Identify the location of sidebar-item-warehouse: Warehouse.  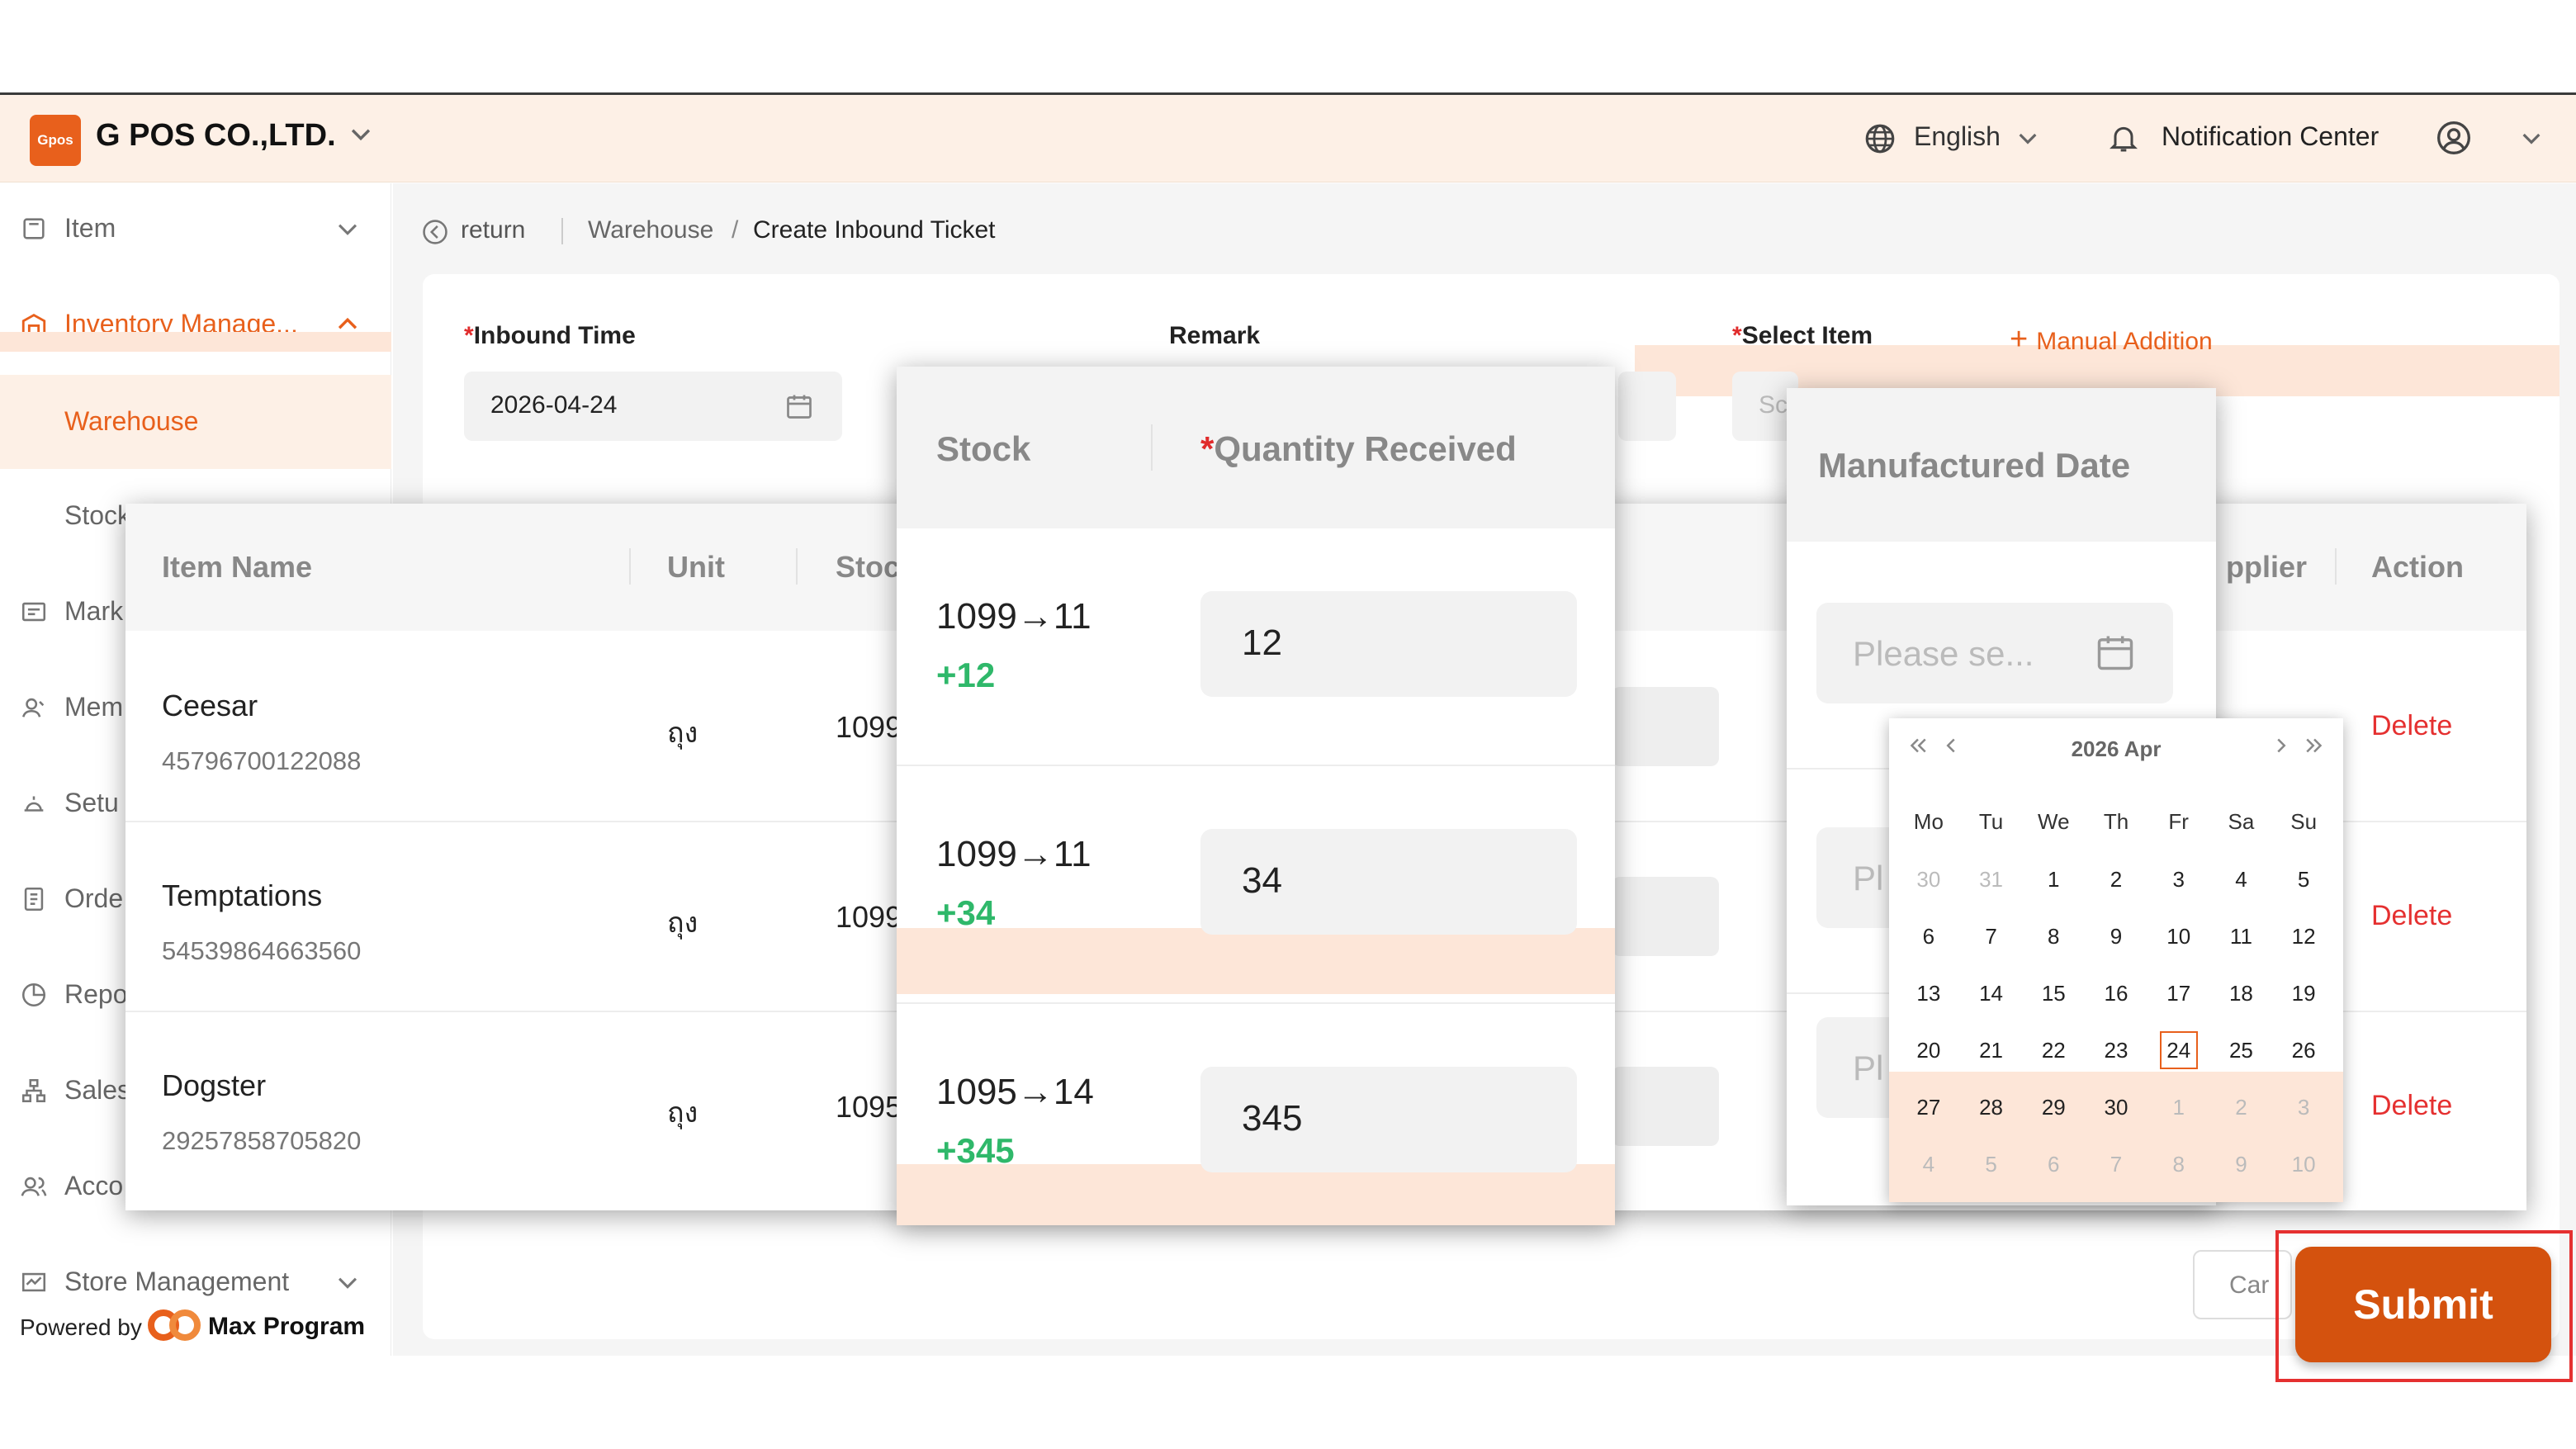
(195, 422).